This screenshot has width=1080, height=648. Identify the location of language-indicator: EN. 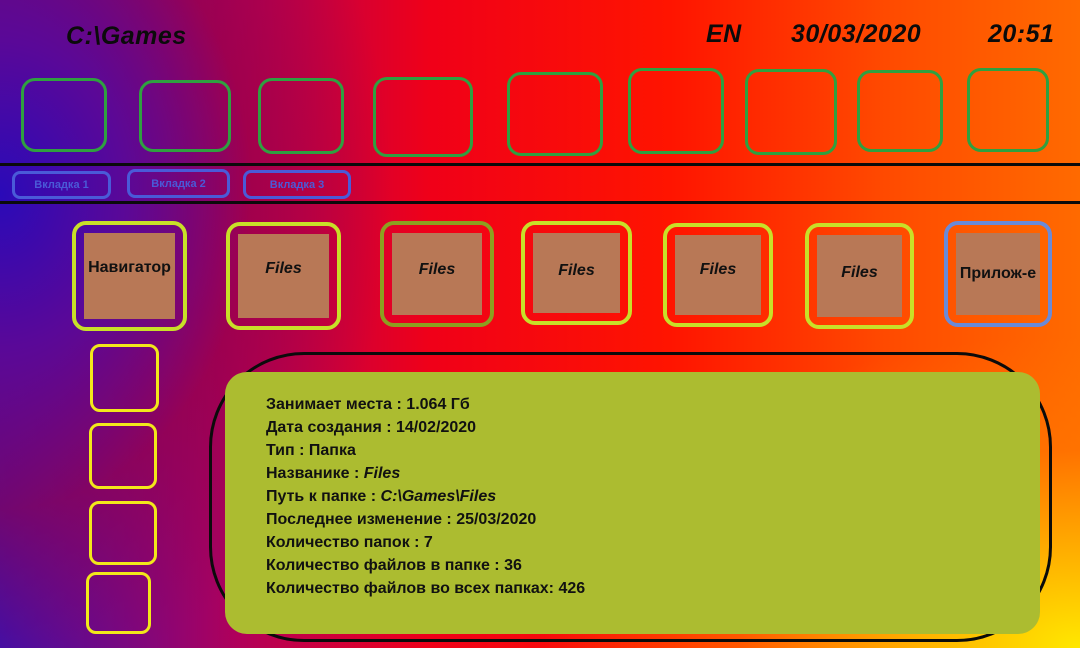
(724, 34).